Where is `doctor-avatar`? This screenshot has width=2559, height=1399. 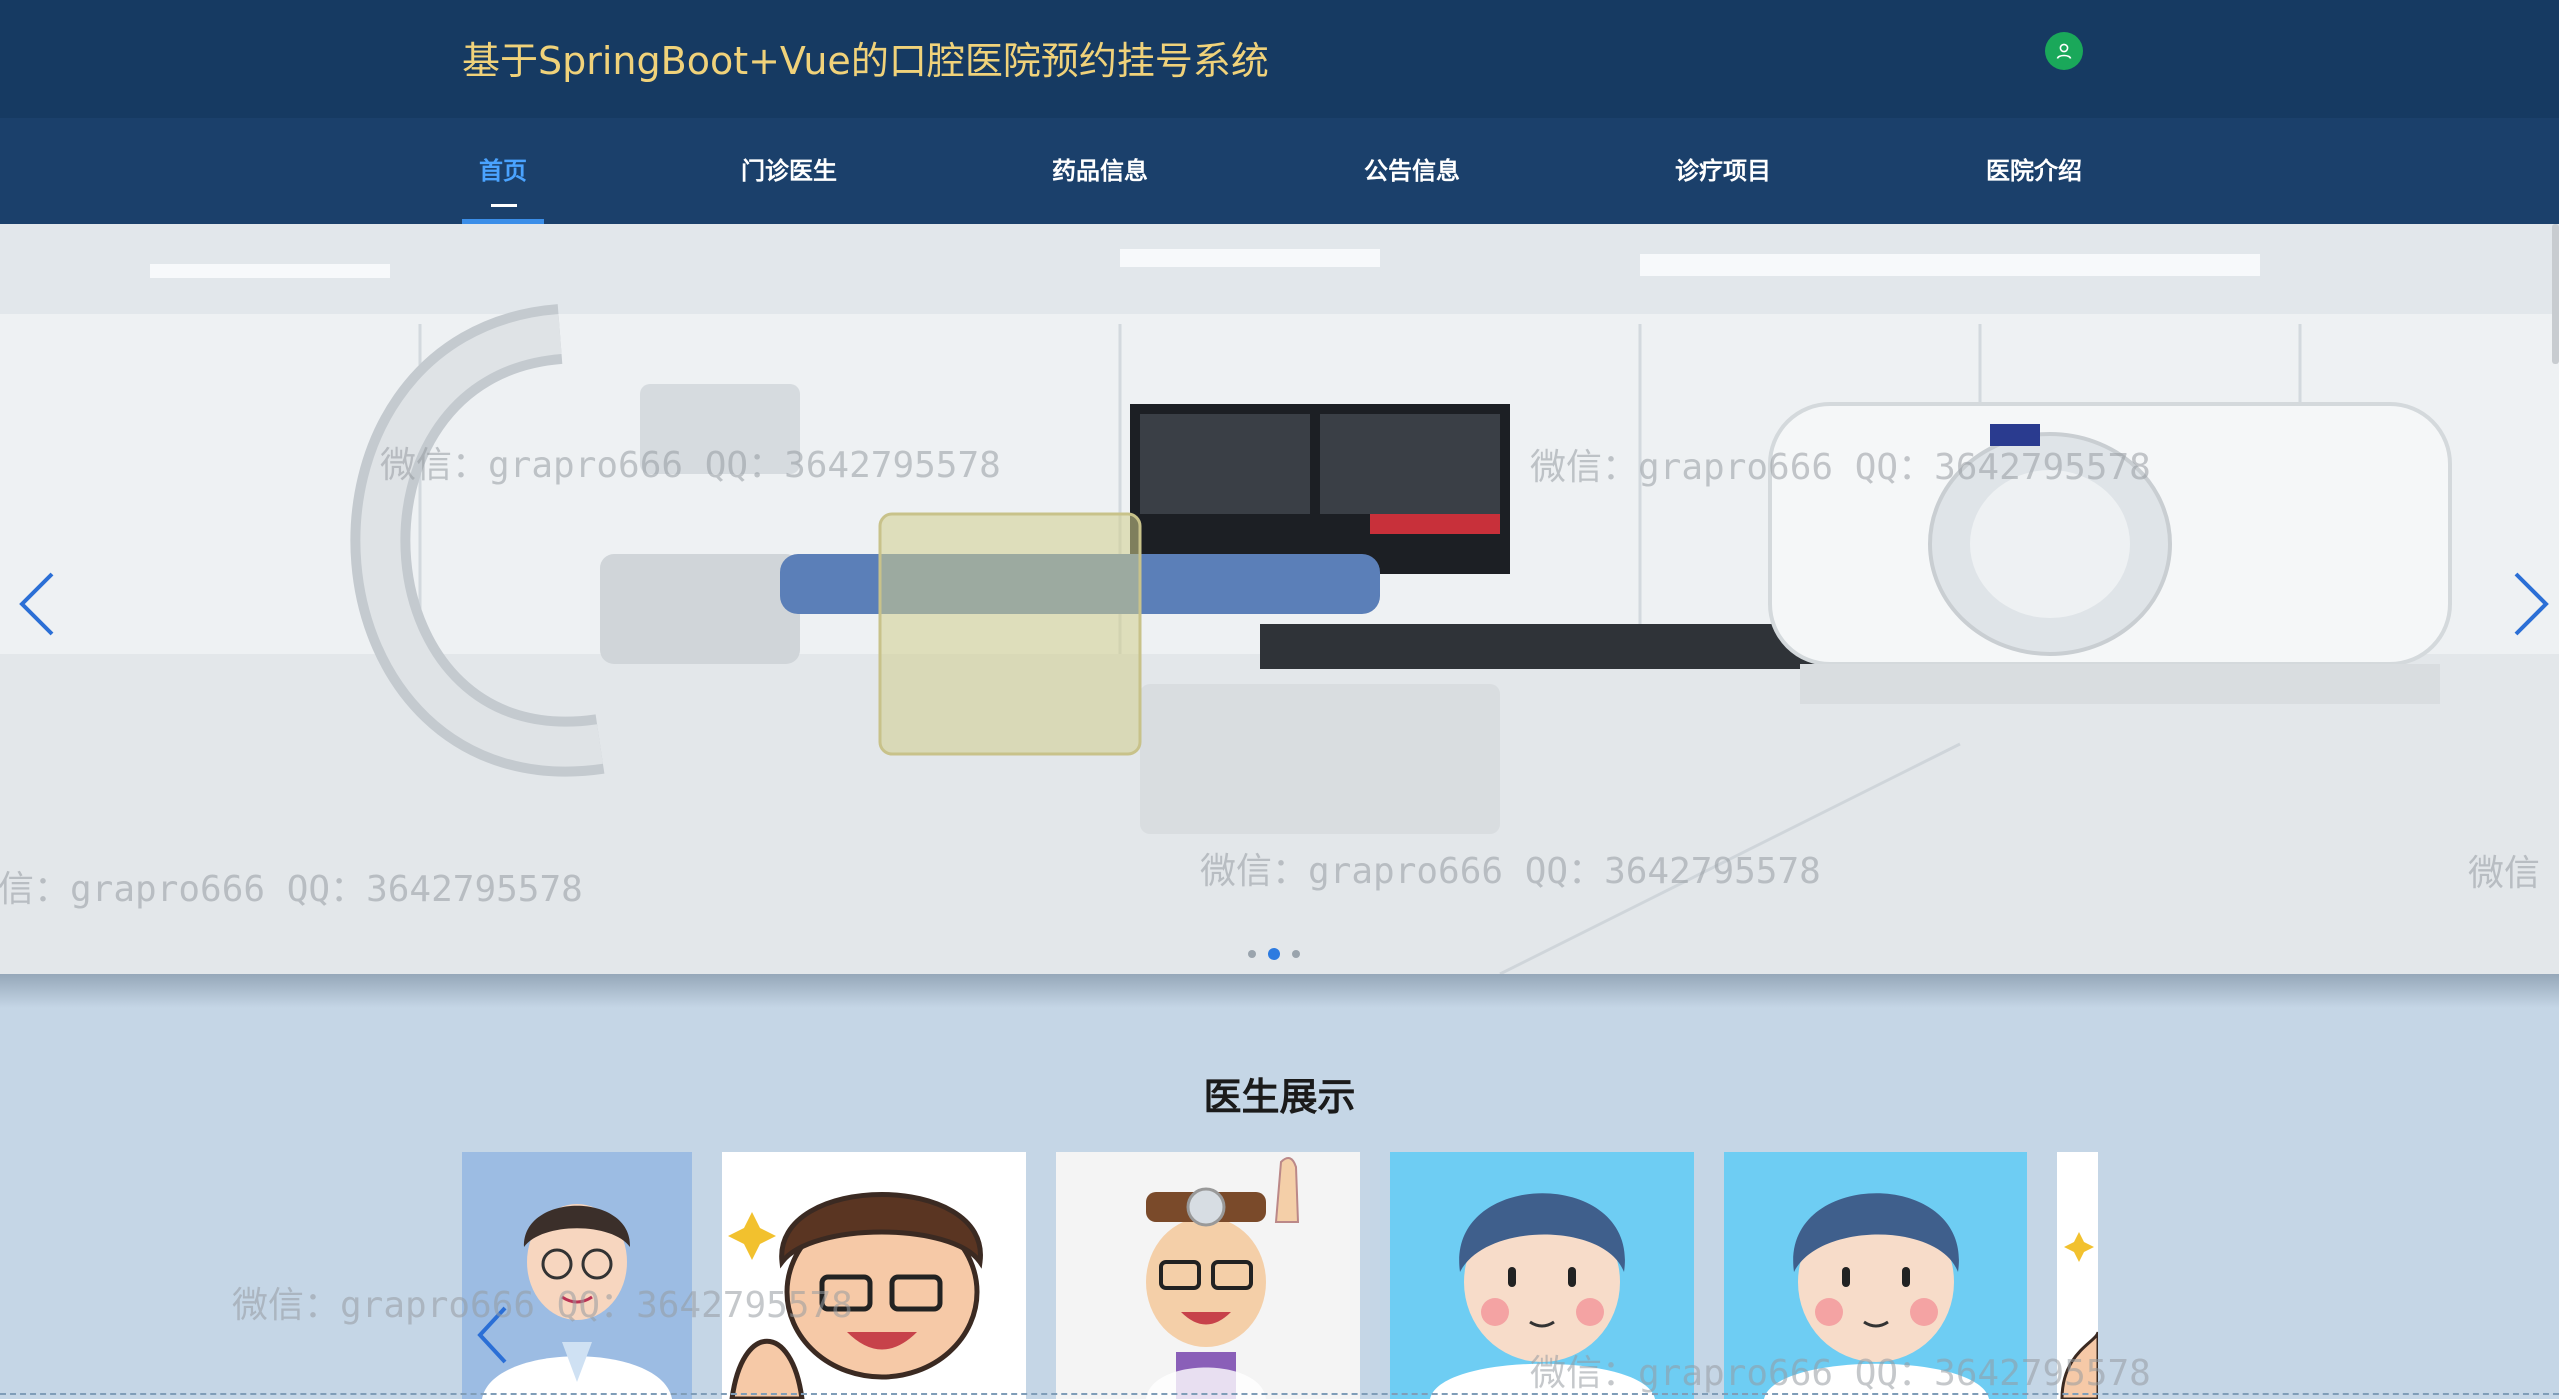
doctor-avatar is located at coordinates (1223, 1278).